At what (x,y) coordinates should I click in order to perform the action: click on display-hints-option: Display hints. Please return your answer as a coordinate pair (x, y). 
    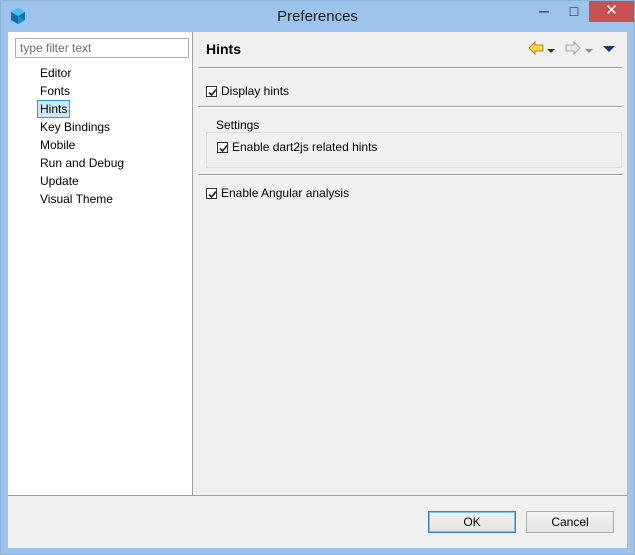
    Looking at the image, I should click on (247, 91).